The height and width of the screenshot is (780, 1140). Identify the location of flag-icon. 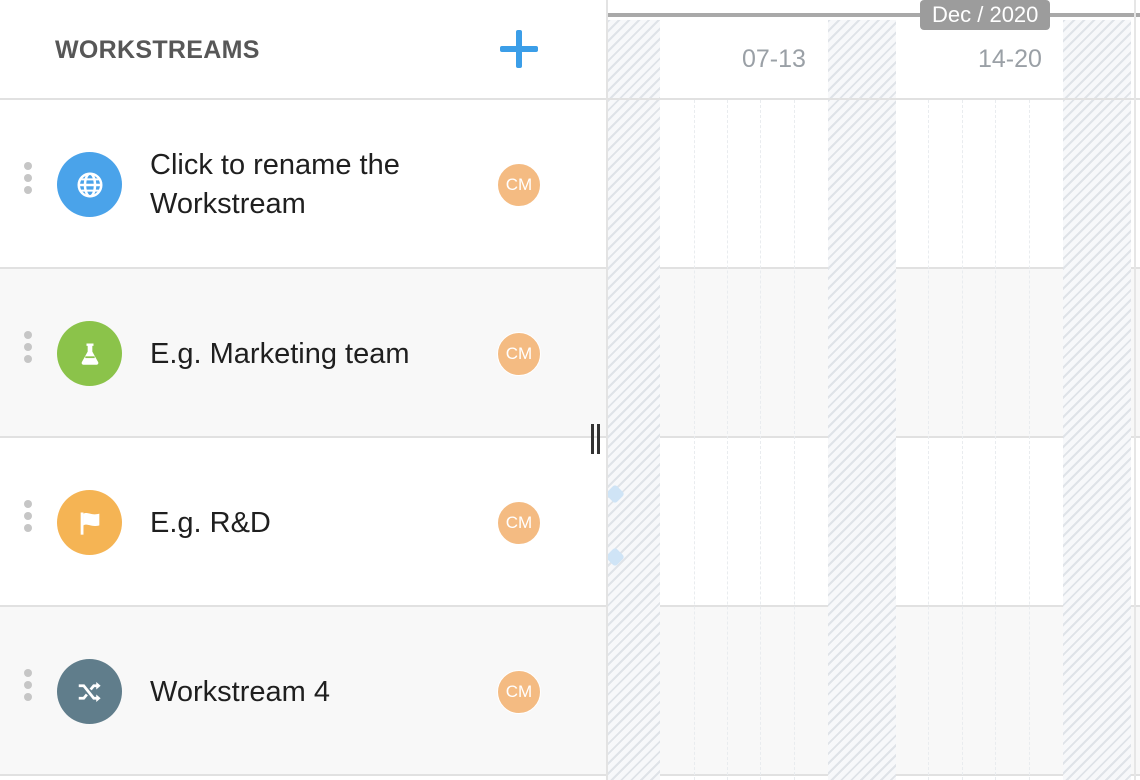
(89, 522).